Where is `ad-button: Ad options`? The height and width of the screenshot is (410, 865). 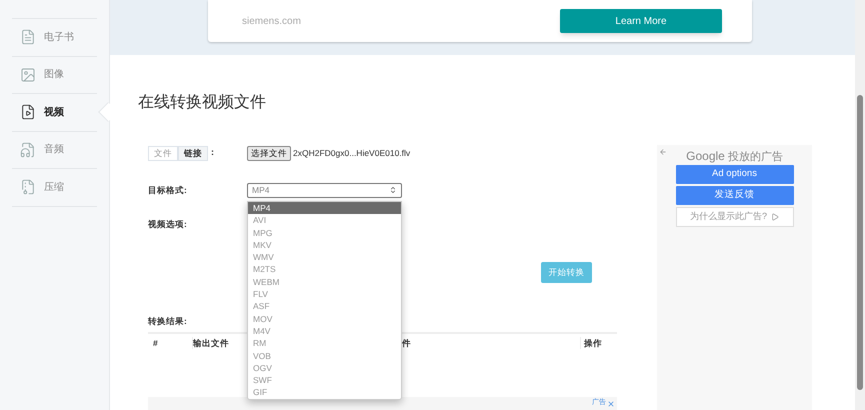 ad-button: Ad options is located at coordinates (735, 174).